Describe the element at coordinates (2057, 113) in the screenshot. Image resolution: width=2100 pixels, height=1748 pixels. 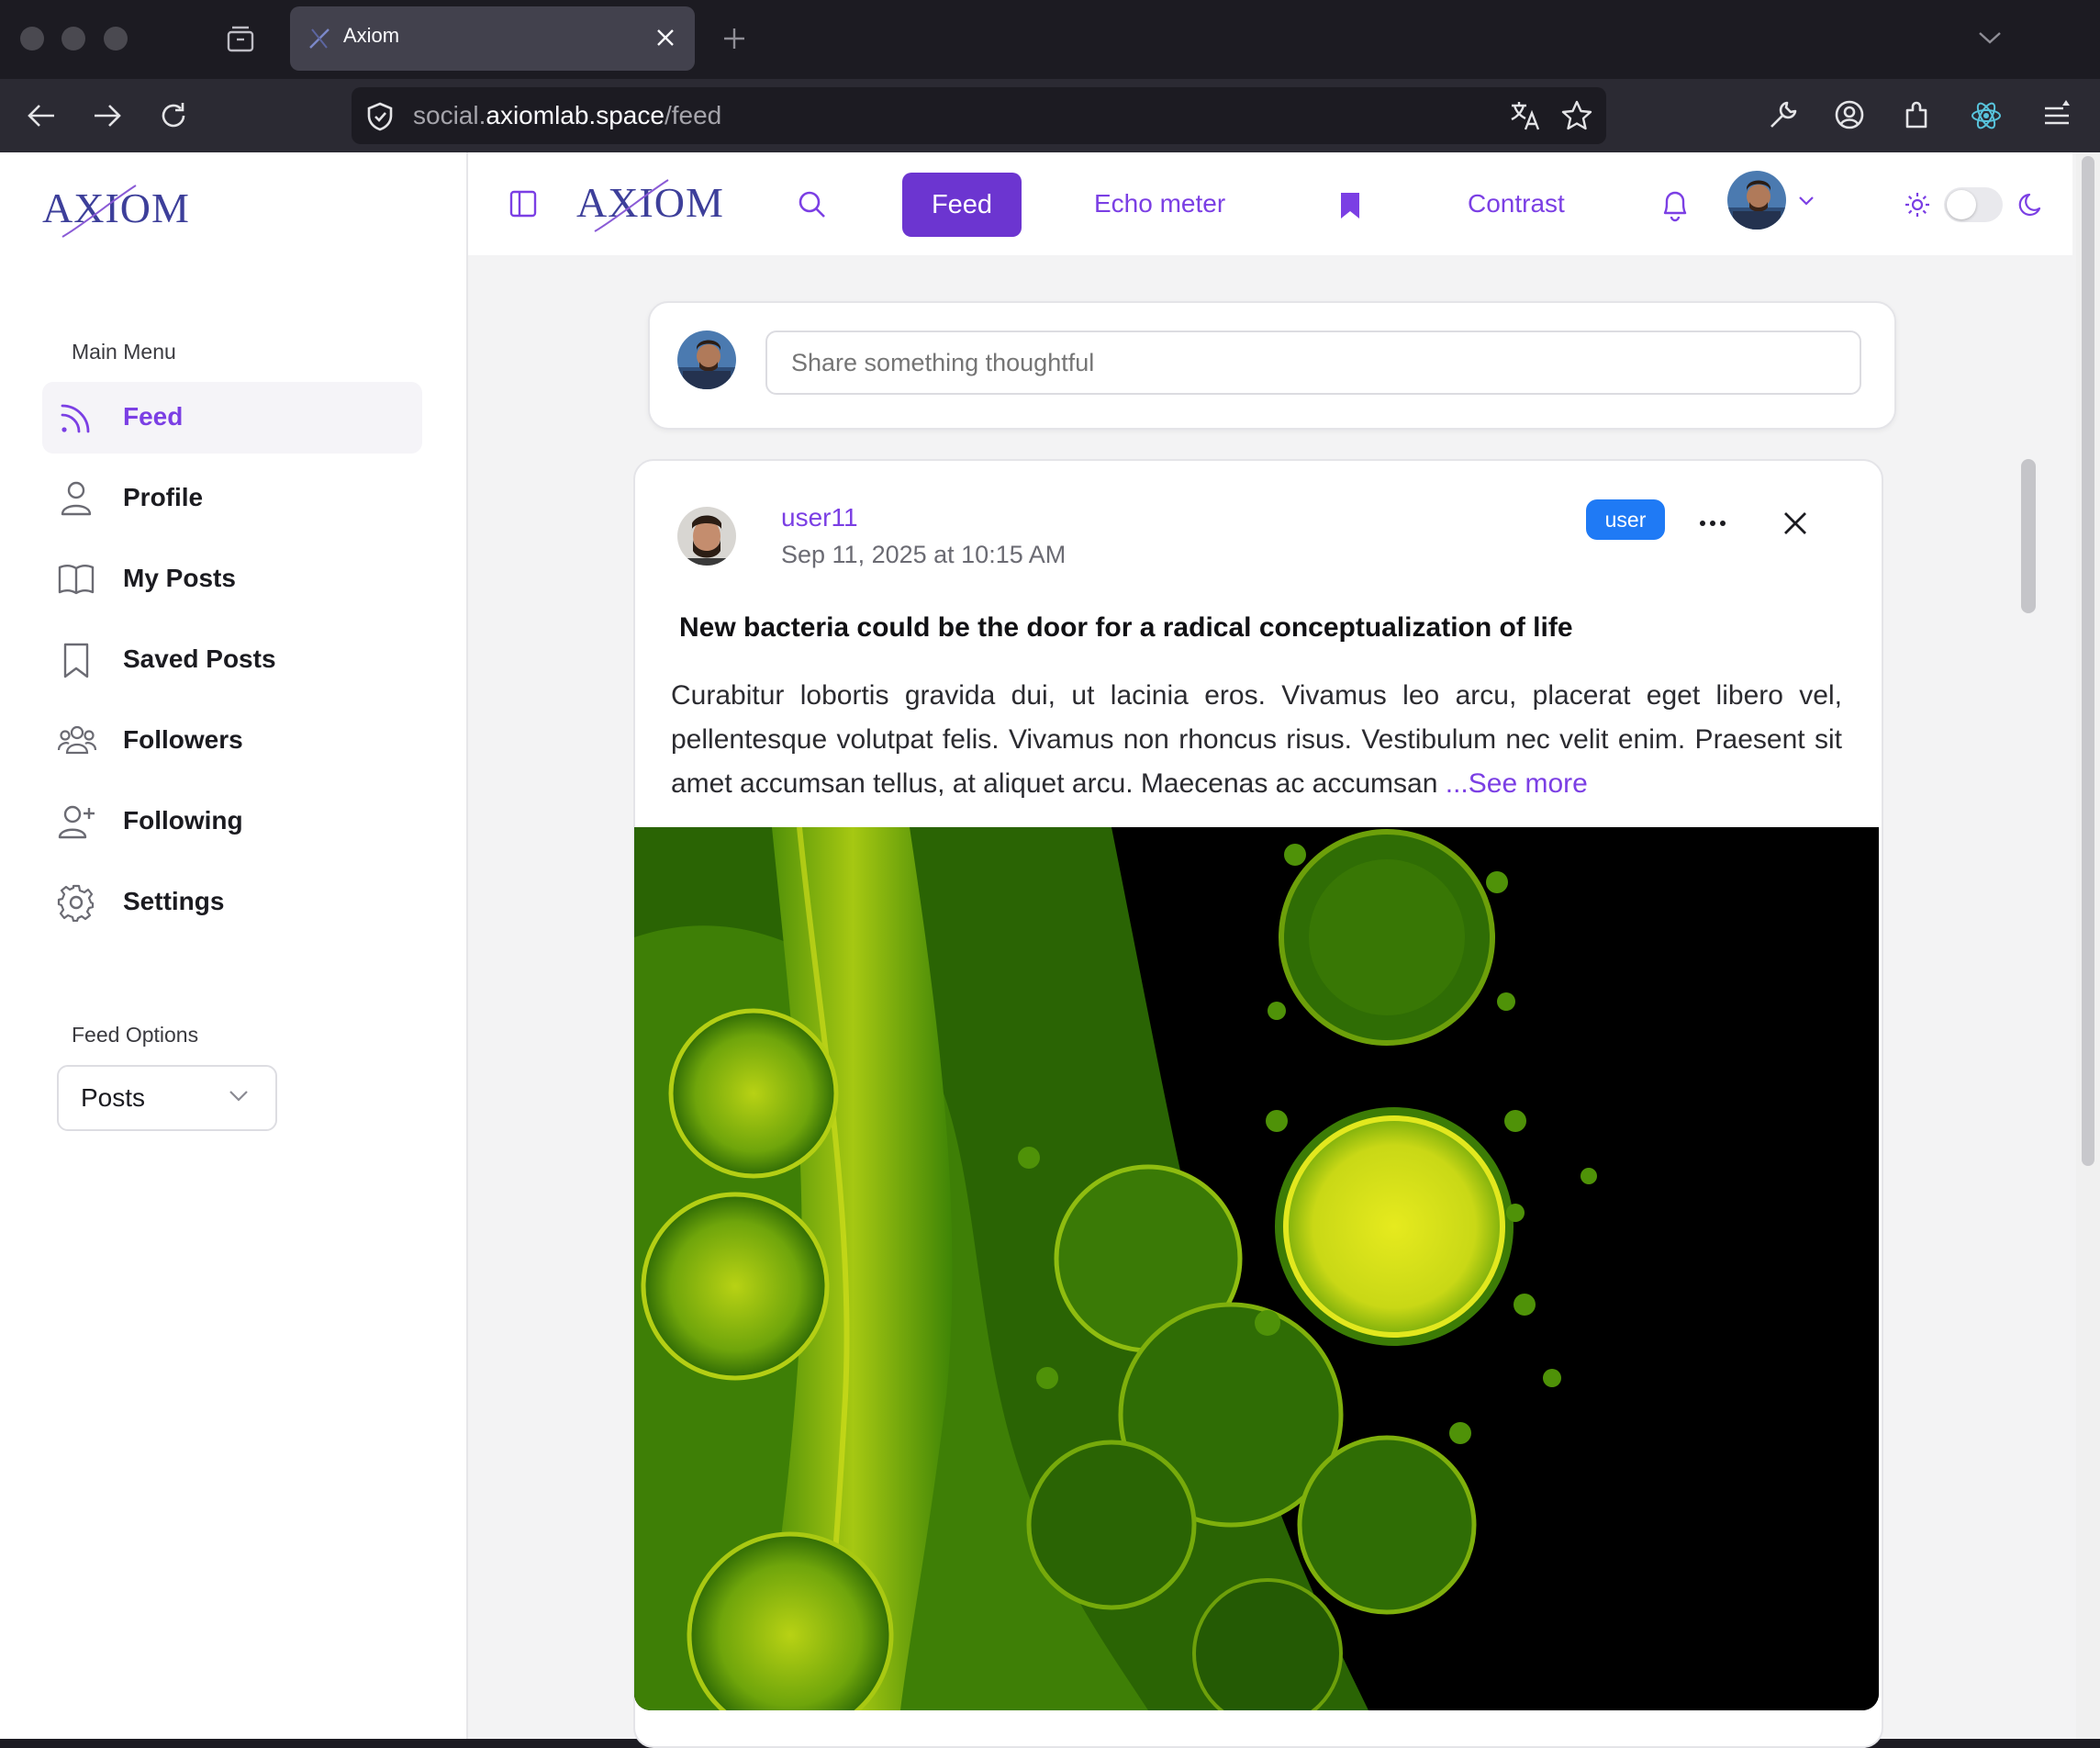
I see `app-menu-icon` at that location.